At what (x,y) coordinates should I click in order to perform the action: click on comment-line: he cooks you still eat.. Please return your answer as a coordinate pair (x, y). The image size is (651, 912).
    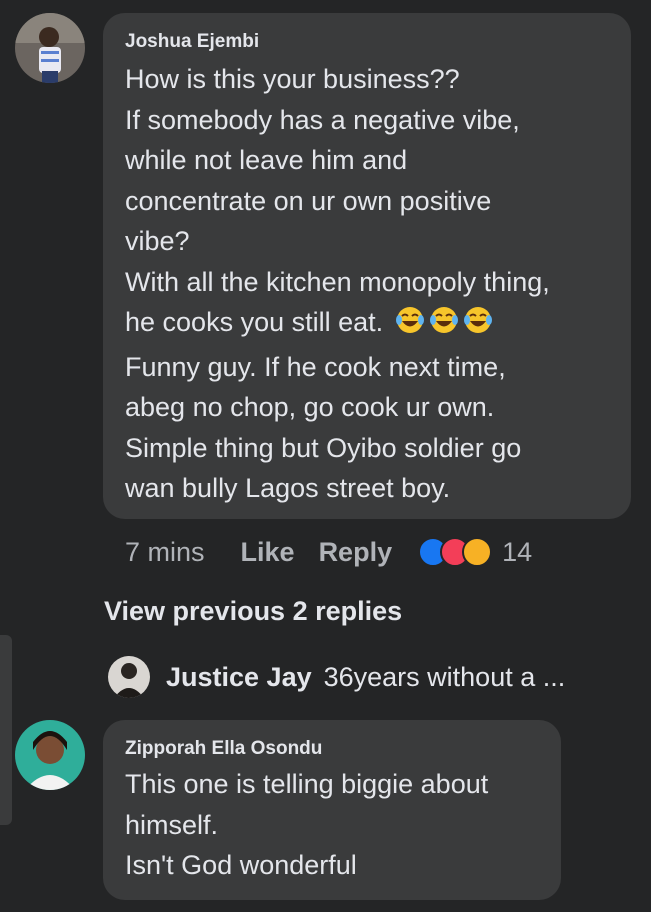
    Looking at the image, I should click on (254, 322).